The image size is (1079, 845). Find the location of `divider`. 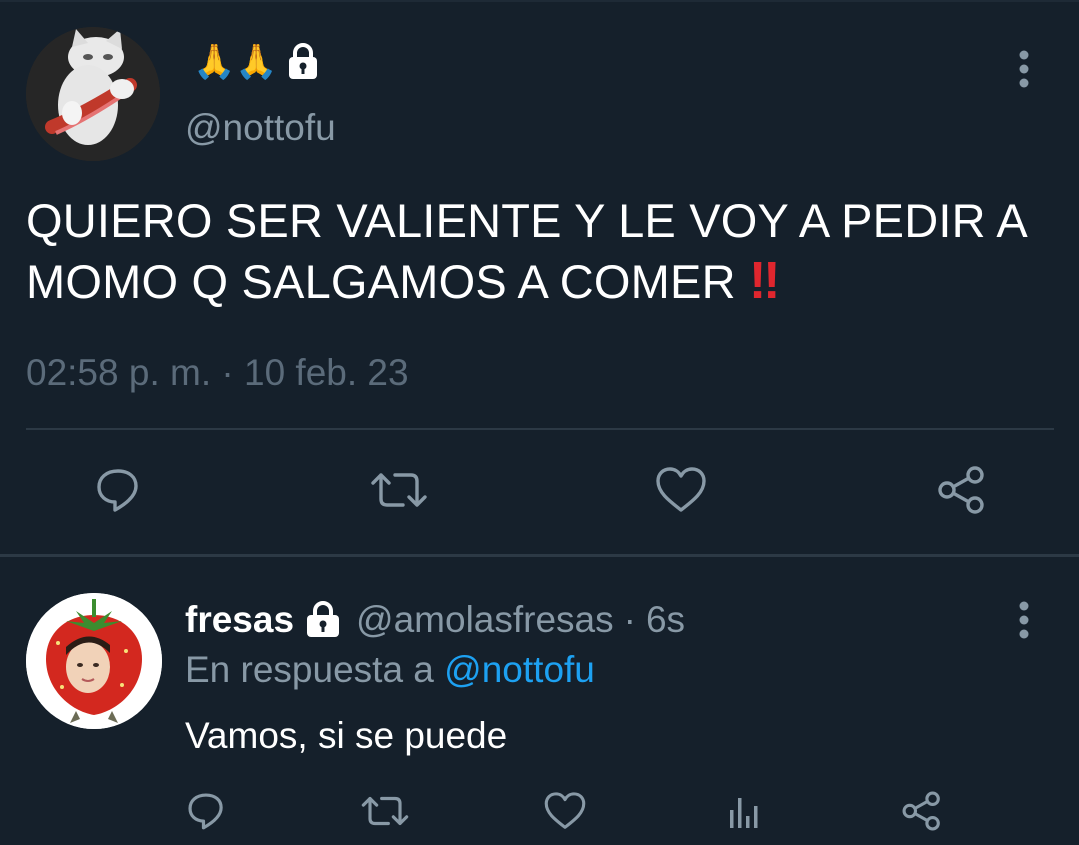

divider is located at coordinates (540, 429).